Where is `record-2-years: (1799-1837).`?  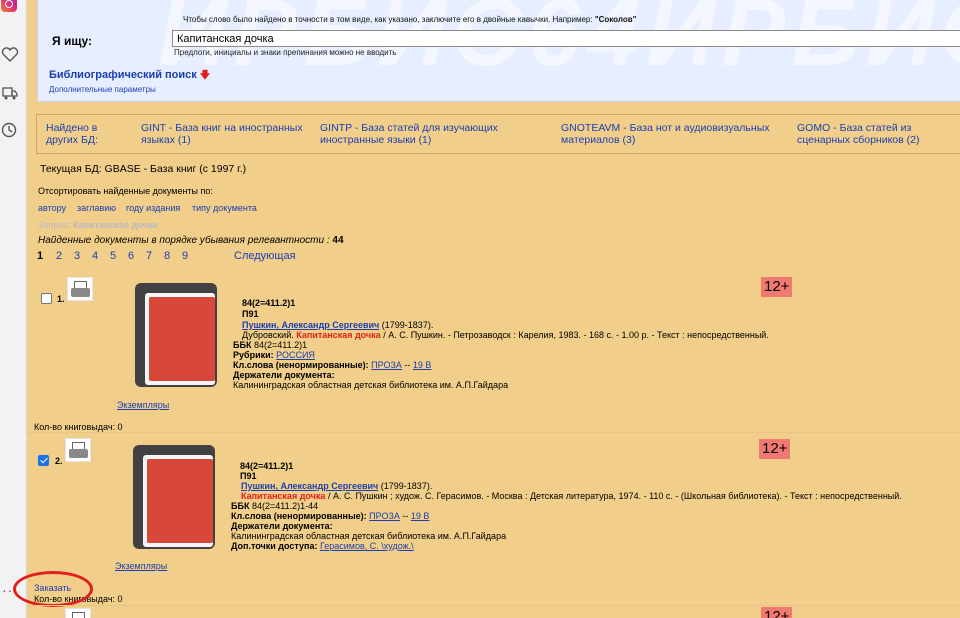 record-2-years: (1799-1837). is located at coordinates (406, 486).